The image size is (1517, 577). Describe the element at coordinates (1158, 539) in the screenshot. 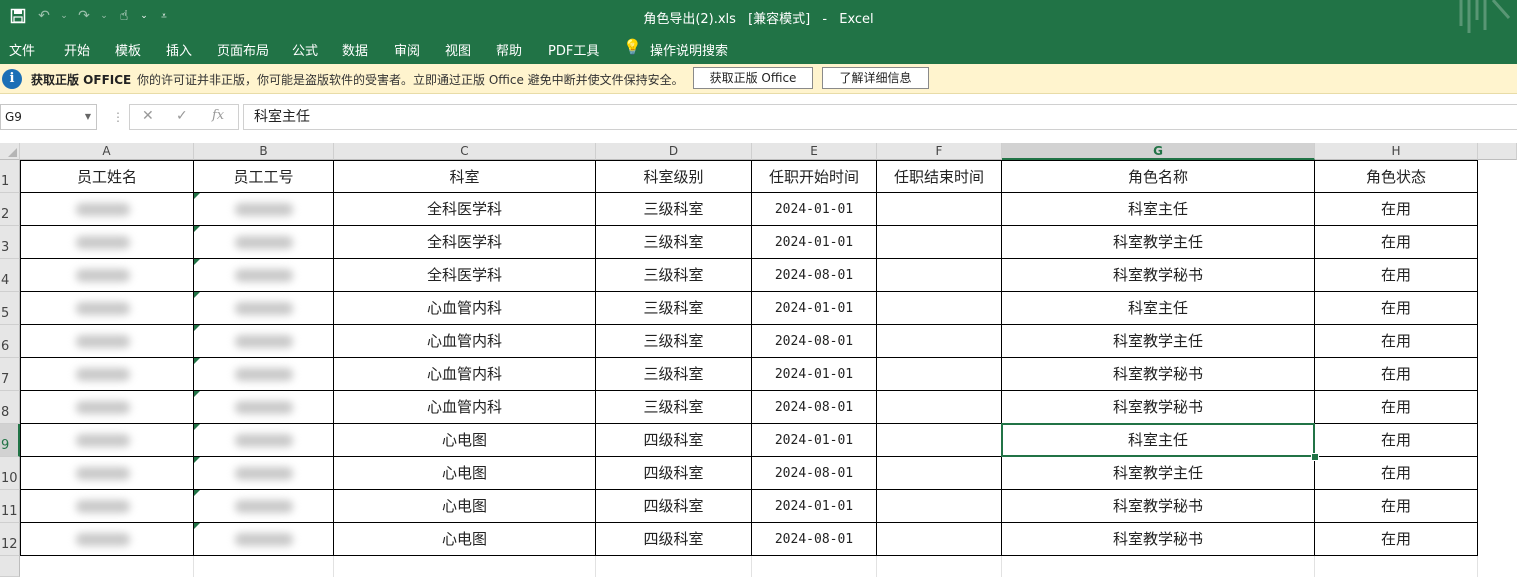

I see `cell-g12: 科室教学秘书` at that location.